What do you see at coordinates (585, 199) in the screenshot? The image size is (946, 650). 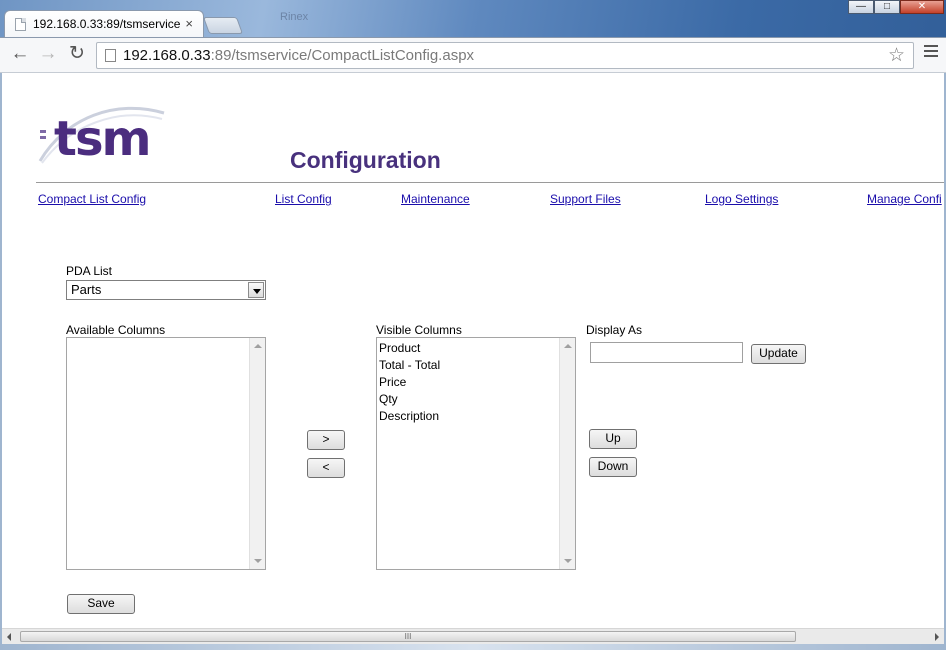 I see `nav-support-files: Support Files` at bounding box center [585, 199].